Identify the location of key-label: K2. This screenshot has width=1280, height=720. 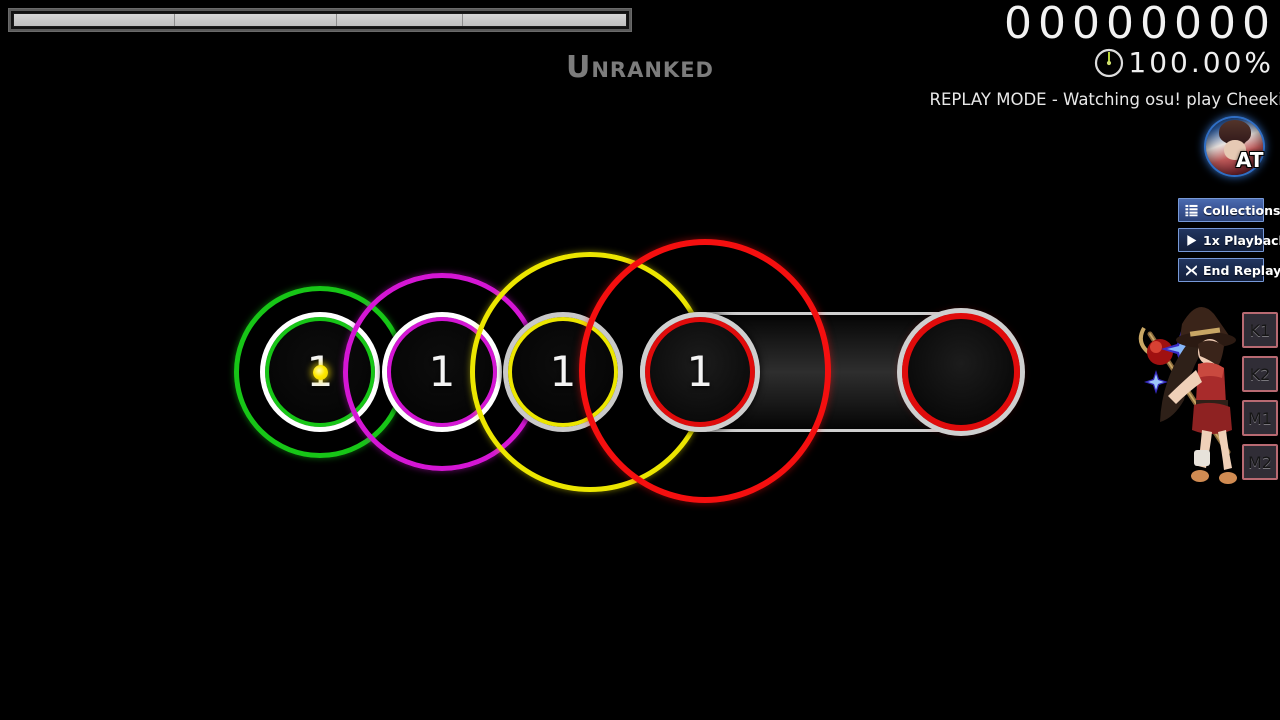
(1260, 374).